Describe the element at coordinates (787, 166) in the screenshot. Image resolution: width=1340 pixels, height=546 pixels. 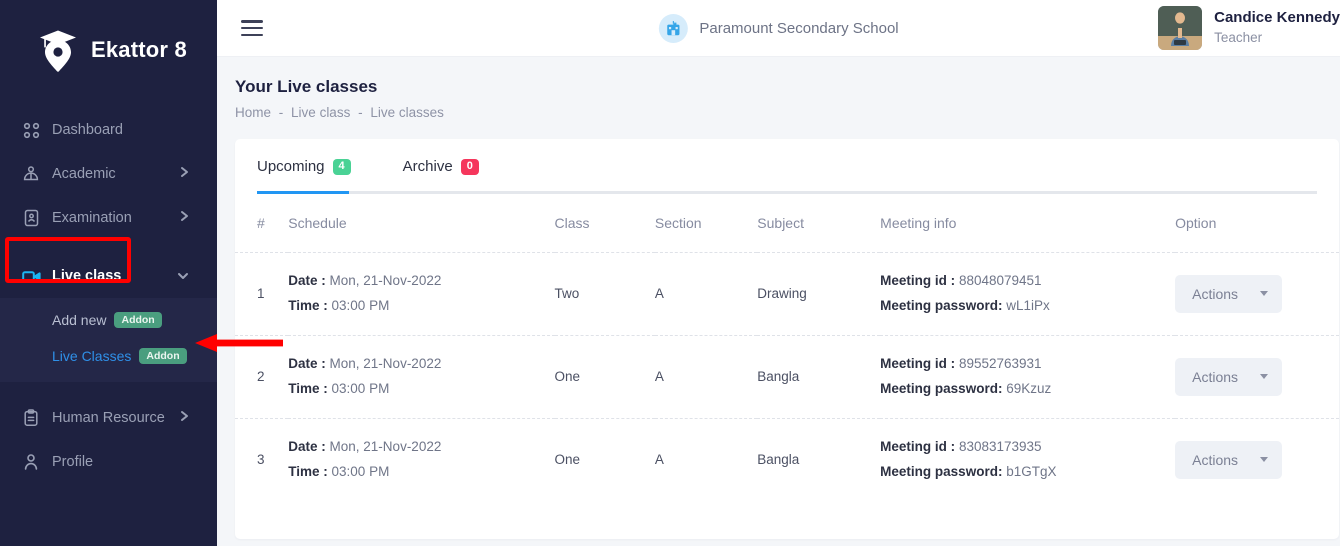
I see `tab-bar: Upcoming 4 Archive 0` at that location.